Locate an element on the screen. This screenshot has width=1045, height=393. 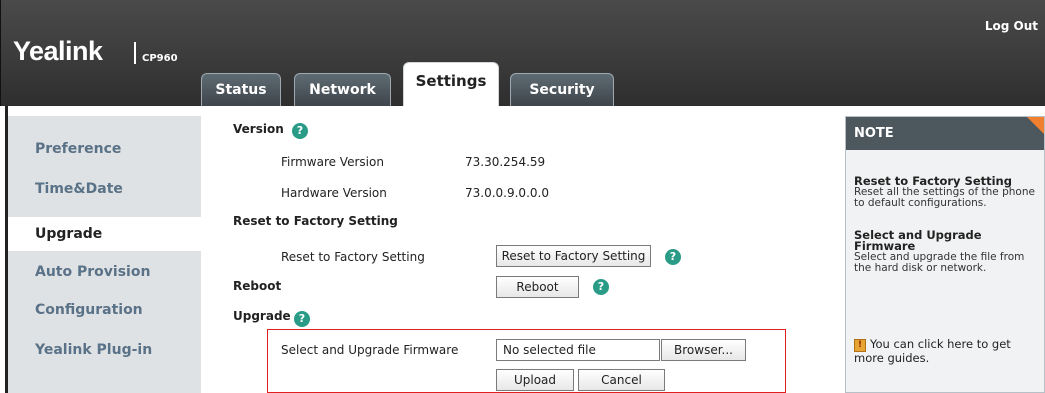
version-help-icon: ? is located at coordinates (300, 131).